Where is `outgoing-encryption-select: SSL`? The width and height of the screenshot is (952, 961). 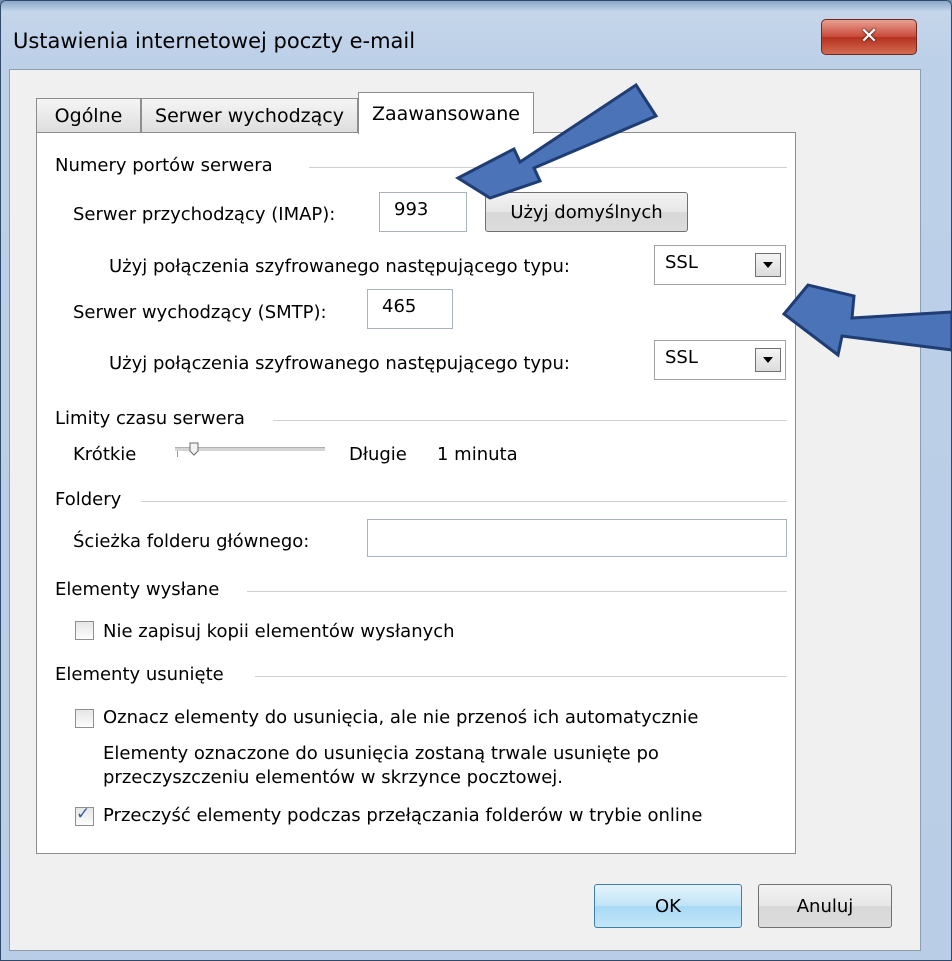 outgoing-encryption-select: SSL is located at coordinates (720, 360).